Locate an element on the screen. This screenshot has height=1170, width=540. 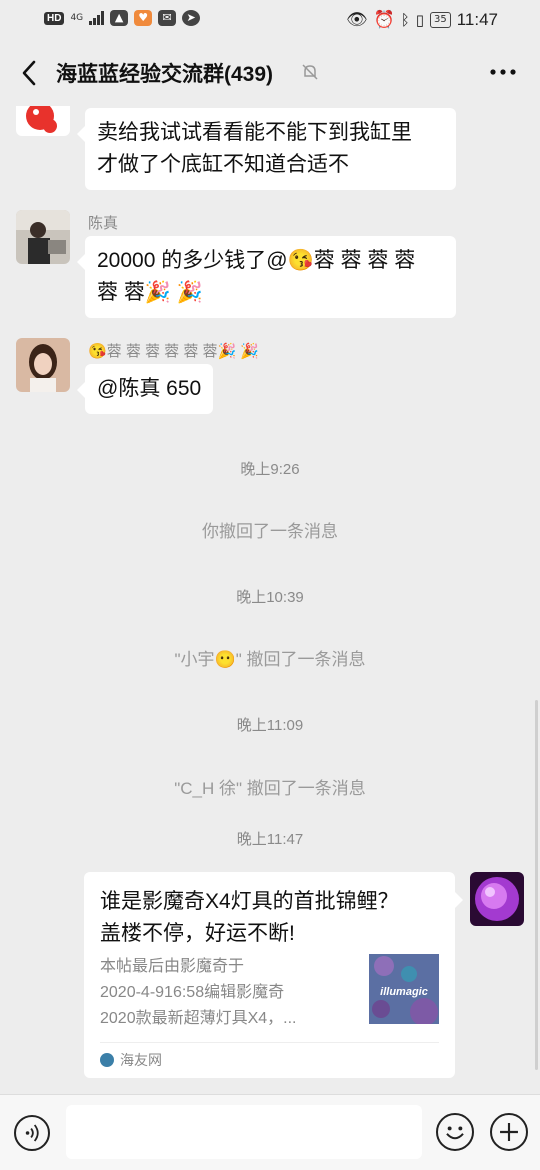
card-source: 海友网 is located at coordinates (131, 1060).